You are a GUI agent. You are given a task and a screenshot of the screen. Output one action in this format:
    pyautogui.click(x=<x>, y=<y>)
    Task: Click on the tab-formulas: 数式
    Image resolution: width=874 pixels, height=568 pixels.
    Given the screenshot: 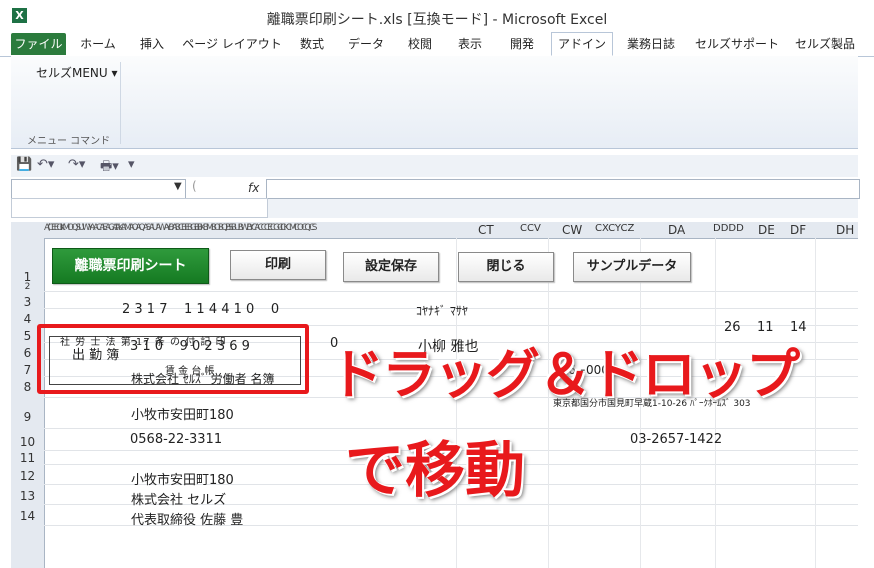 What is the action you would take?
    pyautogui.click(x=312, y=44)
    